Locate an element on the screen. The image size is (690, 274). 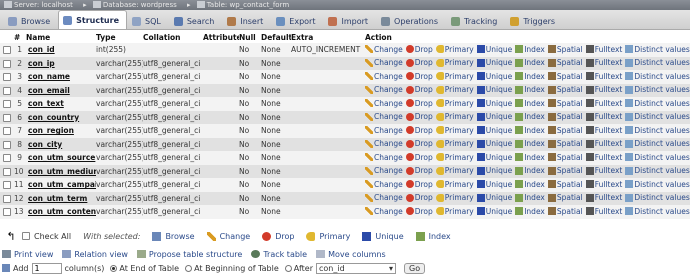
column-name-link: con_region is located at coordinates (61, 131).